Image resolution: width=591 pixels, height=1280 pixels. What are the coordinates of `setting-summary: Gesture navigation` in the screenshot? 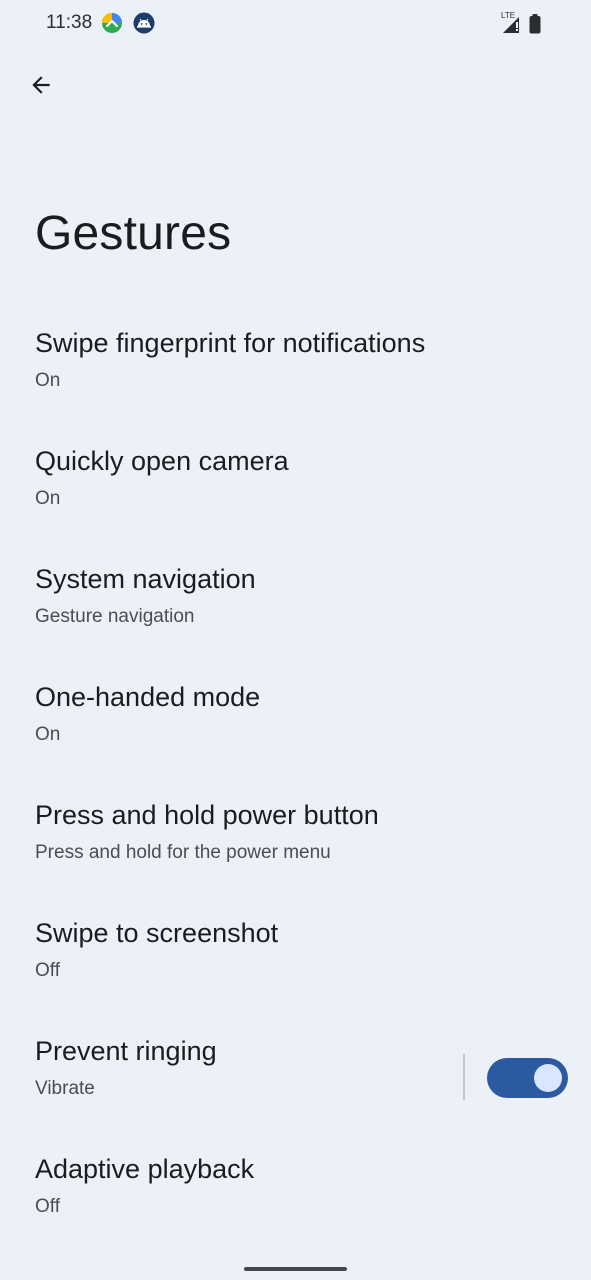 It's located at (115, 616).